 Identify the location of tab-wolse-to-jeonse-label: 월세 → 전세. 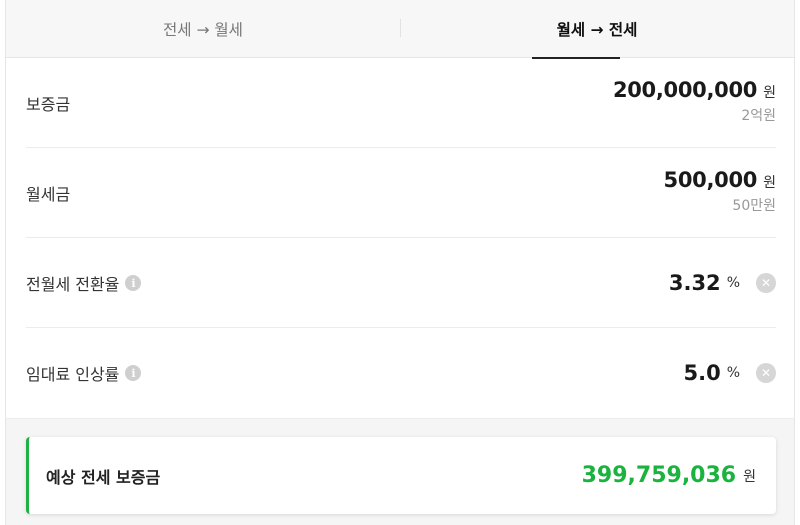
(597, 30).